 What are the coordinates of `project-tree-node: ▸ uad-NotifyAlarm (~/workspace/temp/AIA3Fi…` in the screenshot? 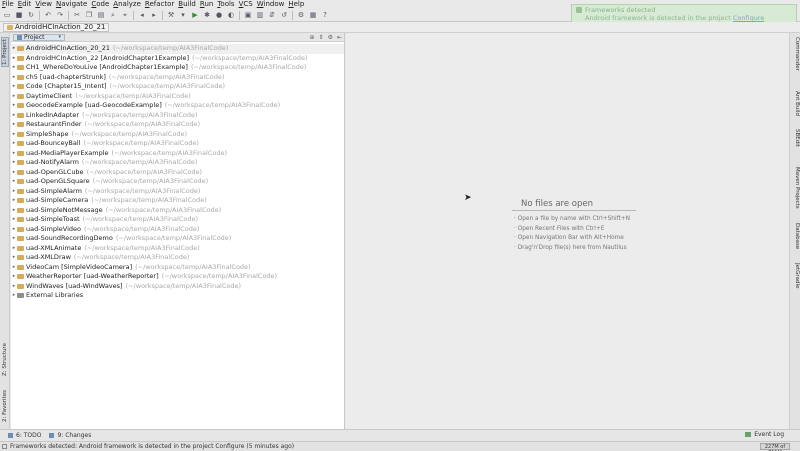 It's located at (177, 163).